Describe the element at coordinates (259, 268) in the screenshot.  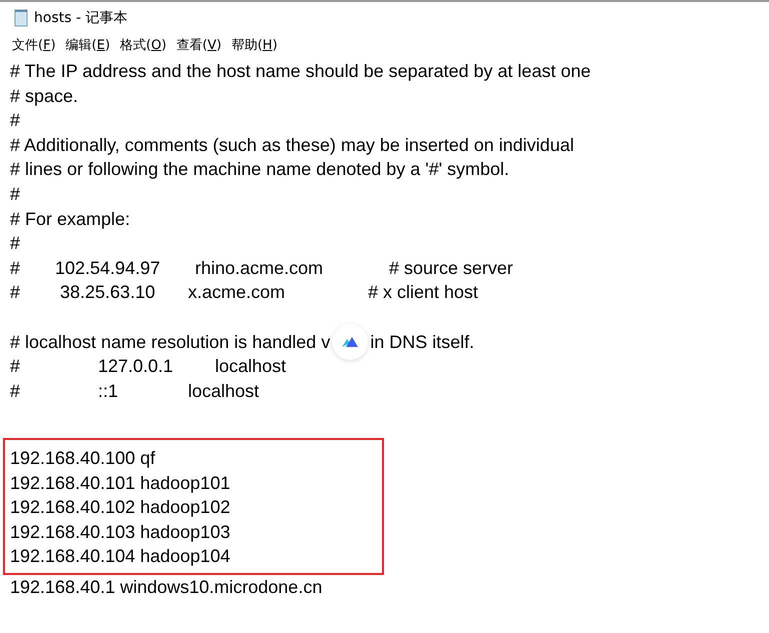
I see `text-label: rhino.acme.com` at that location.